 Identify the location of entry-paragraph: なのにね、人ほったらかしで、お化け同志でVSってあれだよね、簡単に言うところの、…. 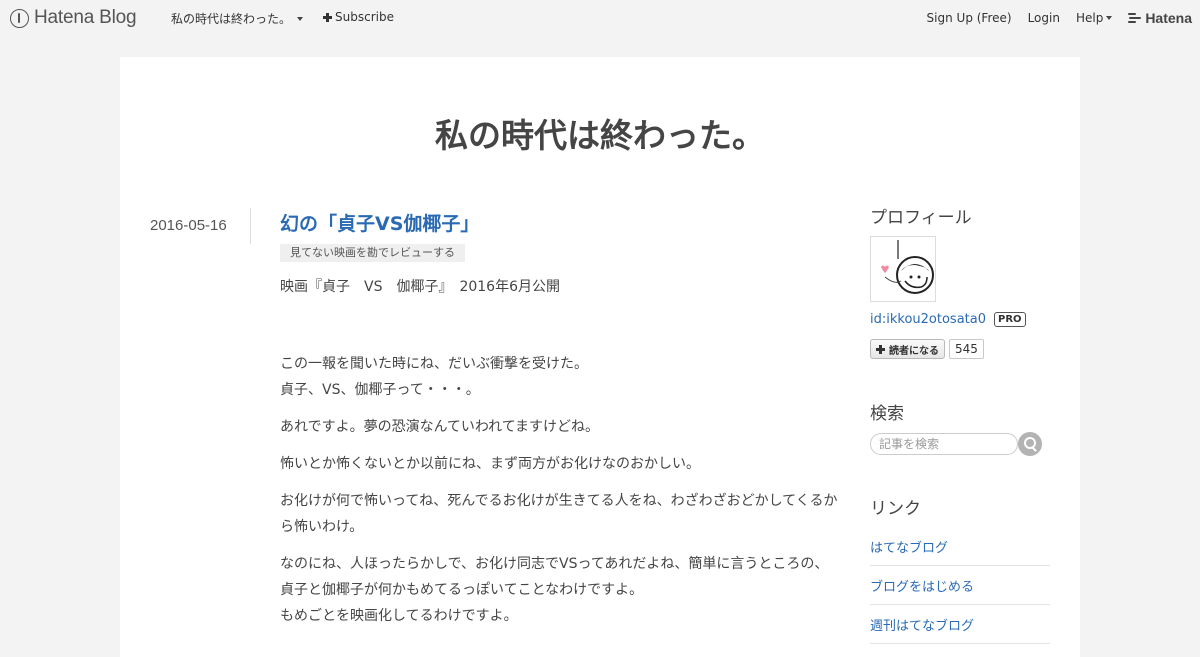
(561, 590).